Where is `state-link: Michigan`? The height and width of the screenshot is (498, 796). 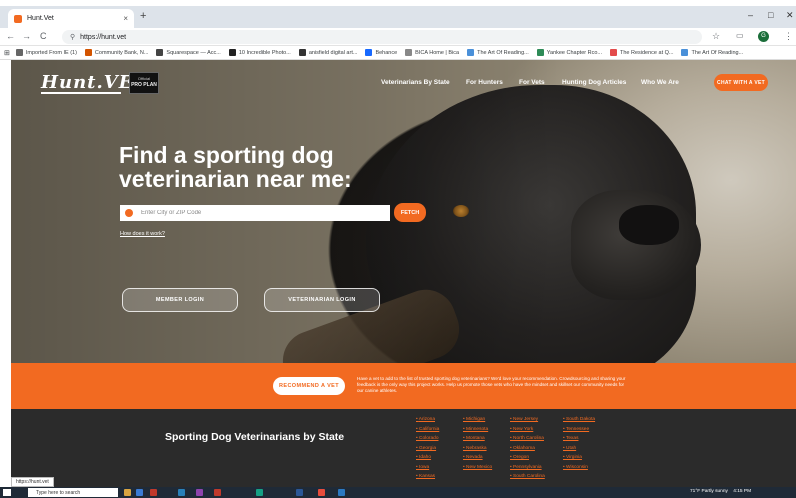
state-link: Michigan is located at coordinates (477, 420).